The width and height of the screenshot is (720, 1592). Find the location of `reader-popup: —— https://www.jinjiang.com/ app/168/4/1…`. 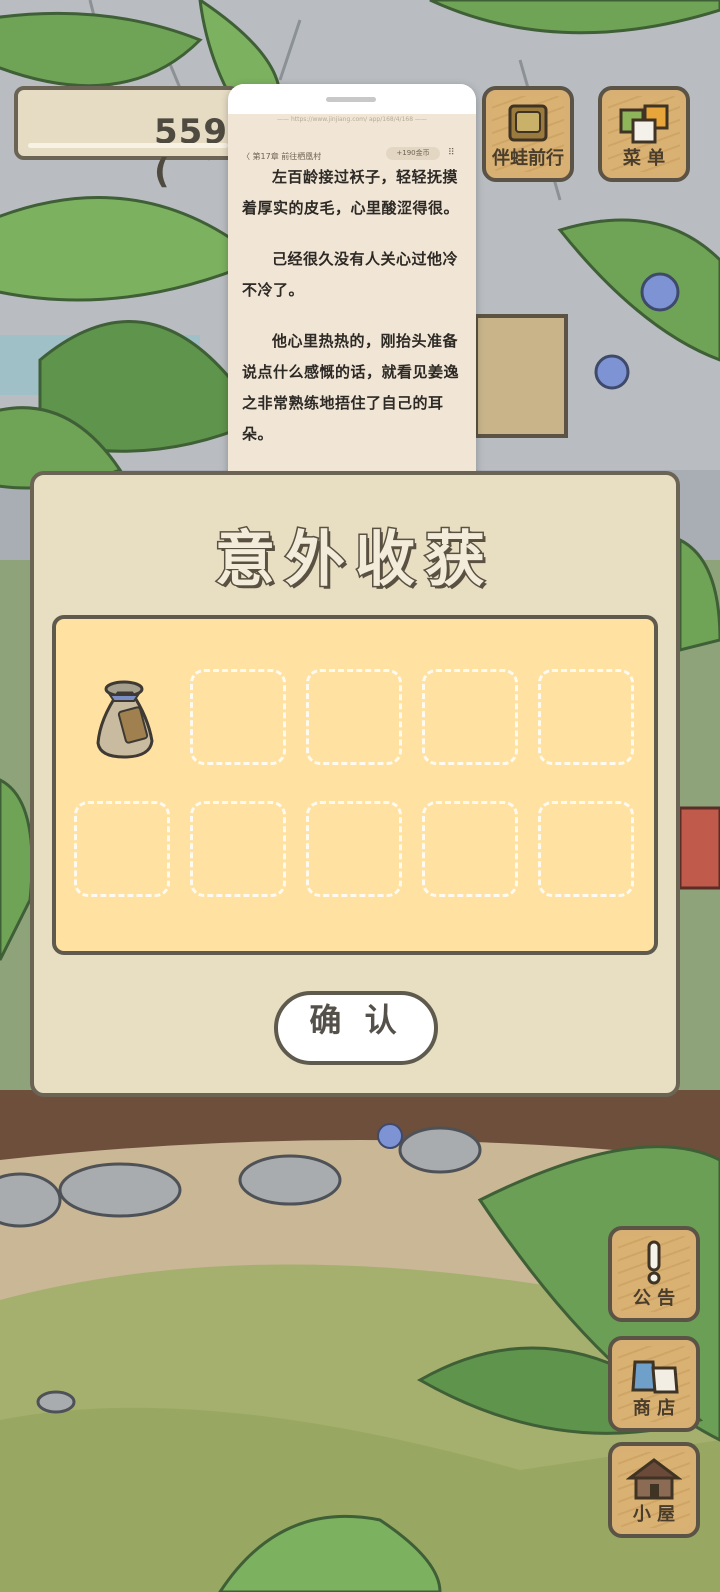

reader-popup: —— https://www.jinjiang.com/ app/168/4/1… is located at coordinates (352, 289).